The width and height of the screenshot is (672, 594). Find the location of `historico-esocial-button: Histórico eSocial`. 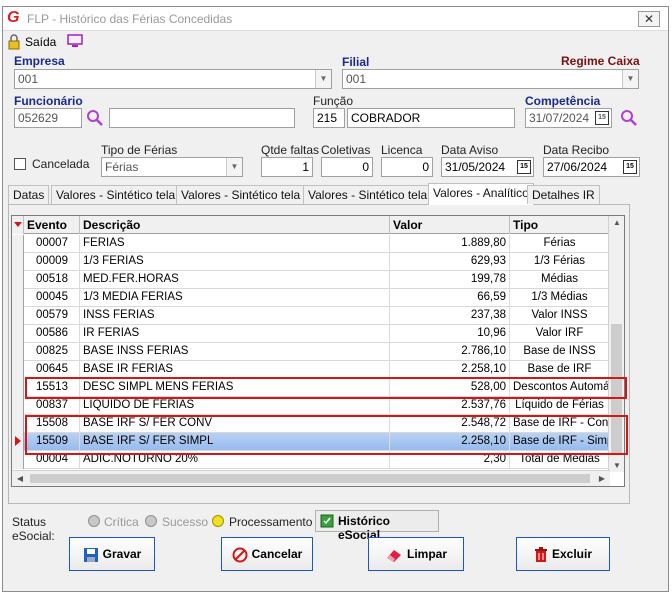

historico-esocial-button: Histórico eSocial is located at coordinates (377, 526).